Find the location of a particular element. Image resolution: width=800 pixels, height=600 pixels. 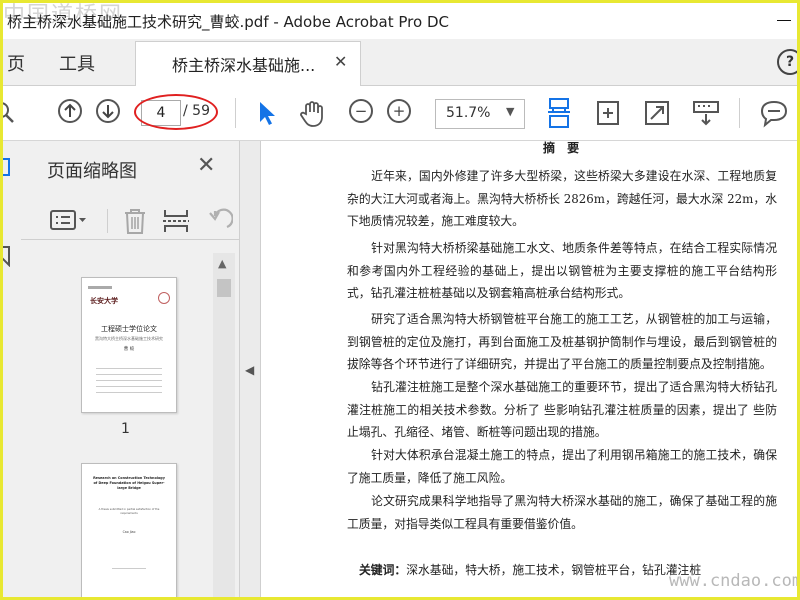

scrollbar-thumb is located at coordinates (224, 288).